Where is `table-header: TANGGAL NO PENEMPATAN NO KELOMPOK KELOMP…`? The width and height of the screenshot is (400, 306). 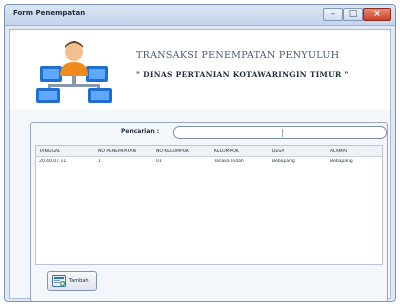 table-header: TANGGAL NO PENEMPATAN NO KELOMPOK KELOMP… is located at coordinates (209, 151).